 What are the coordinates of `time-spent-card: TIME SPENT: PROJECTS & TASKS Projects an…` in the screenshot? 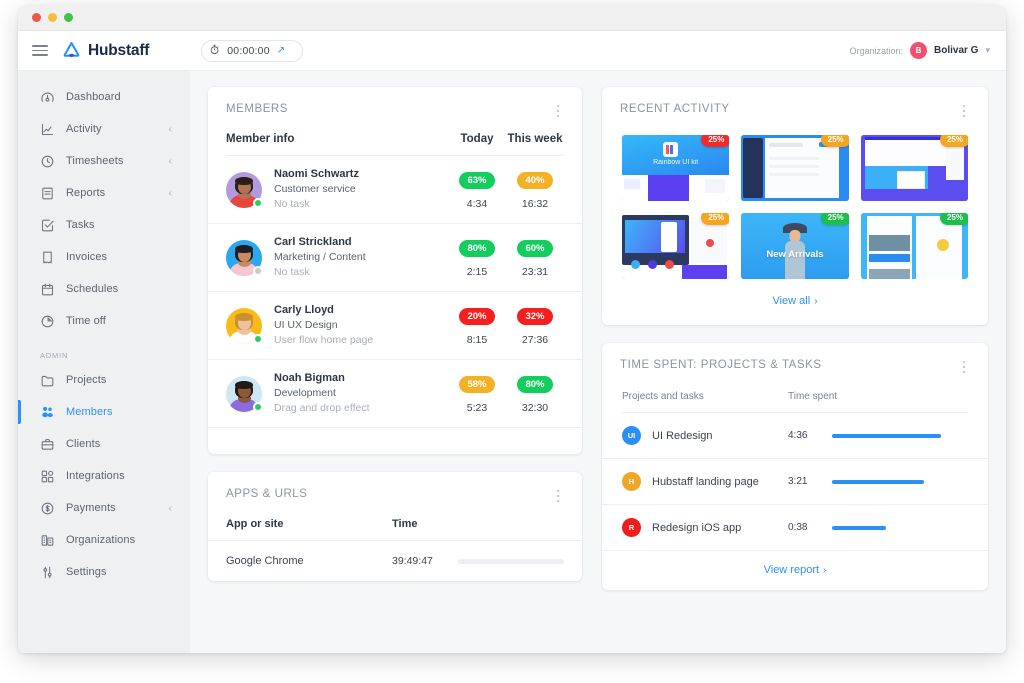 It's located at (795, 466).